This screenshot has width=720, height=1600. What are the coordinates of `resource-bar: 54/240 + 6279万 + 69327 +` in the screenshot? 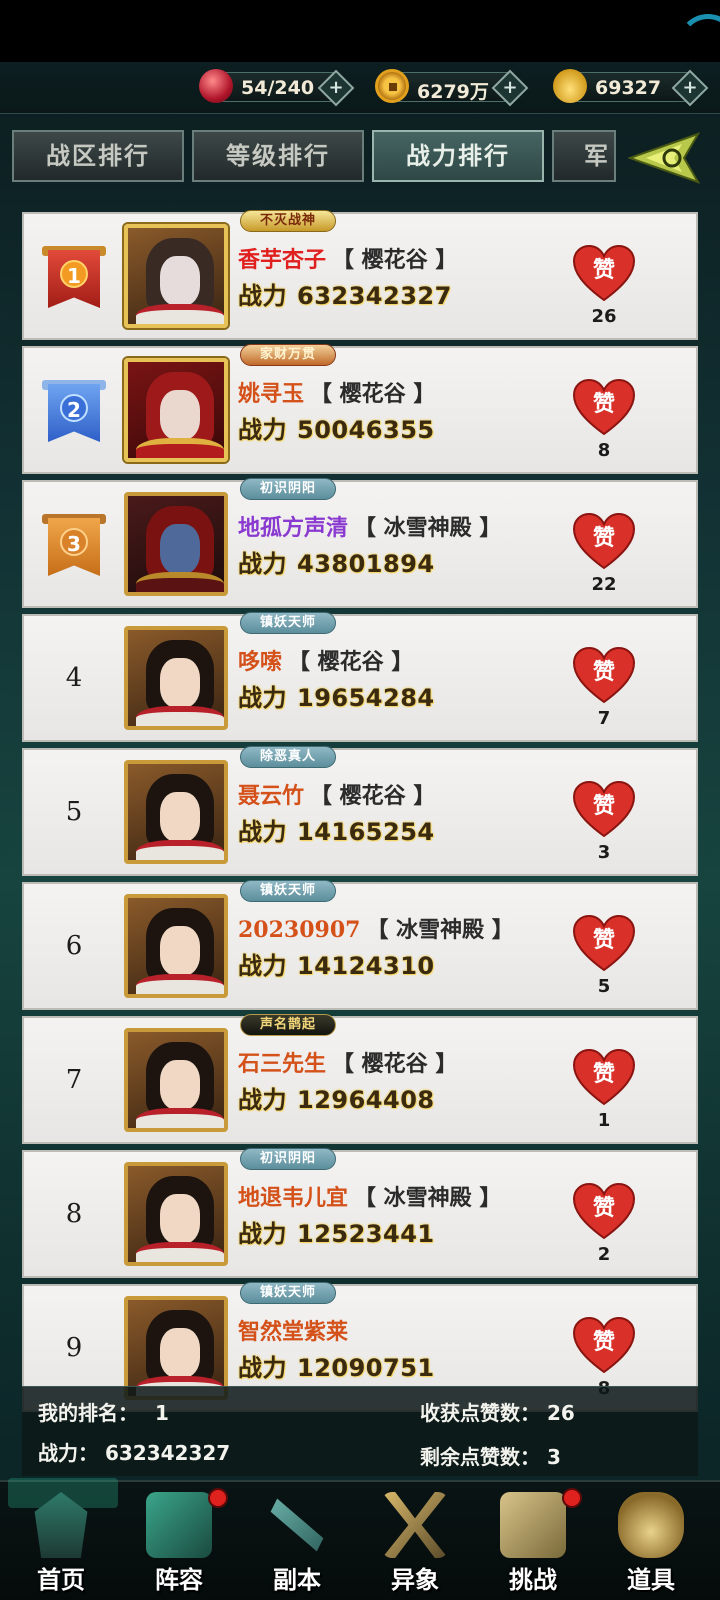 It's located at (360, 88).